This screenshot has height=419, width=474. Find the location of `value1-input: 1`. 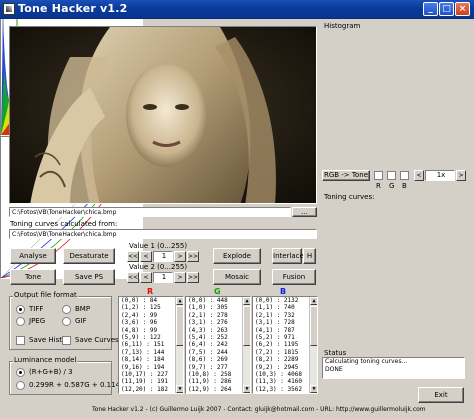

value1-input: 1 is located at coordinates (163, 256).